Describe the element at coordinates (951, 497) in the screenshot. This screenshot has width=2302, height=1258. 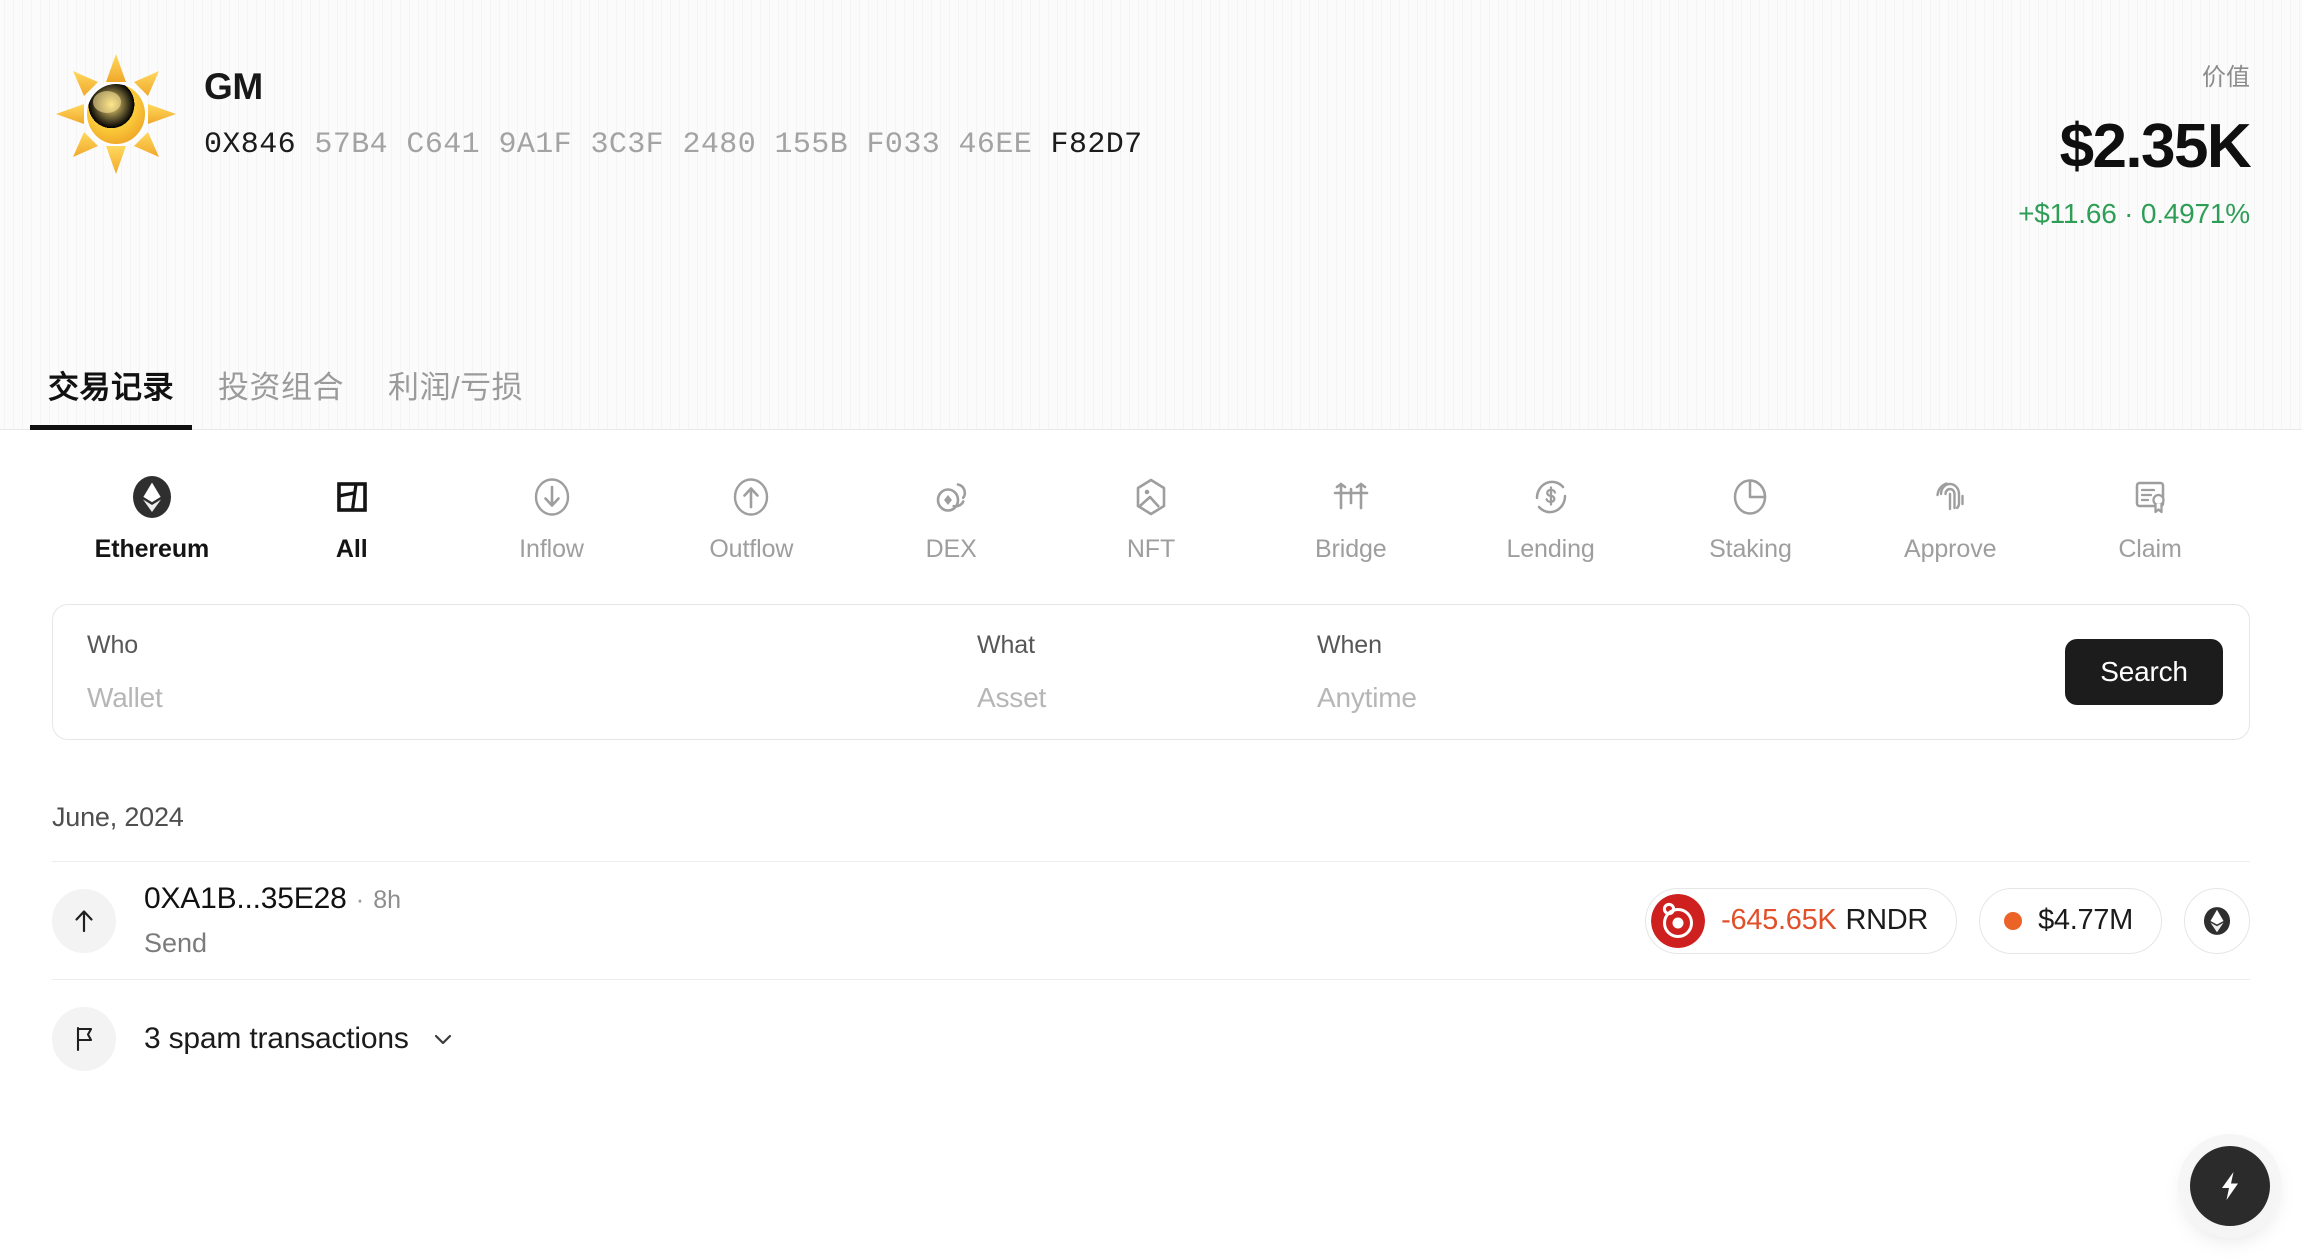
I see `dex-swap-icon` at that location.